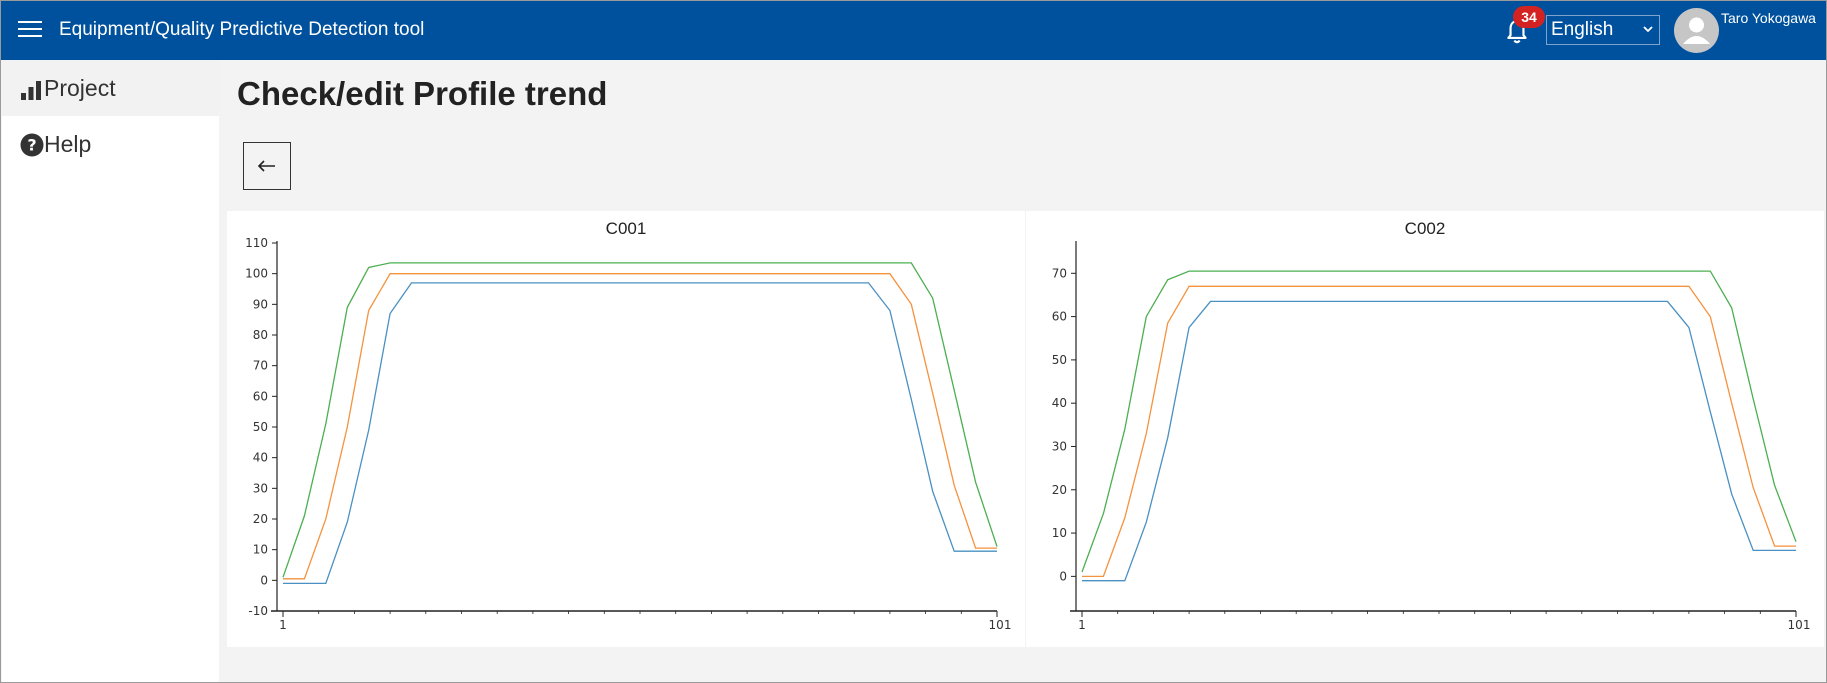 The image size is (1827, 683). Describe the element at coordinates (260, 304) in the screenshot. I see `y-tick-label: 90` at that location.